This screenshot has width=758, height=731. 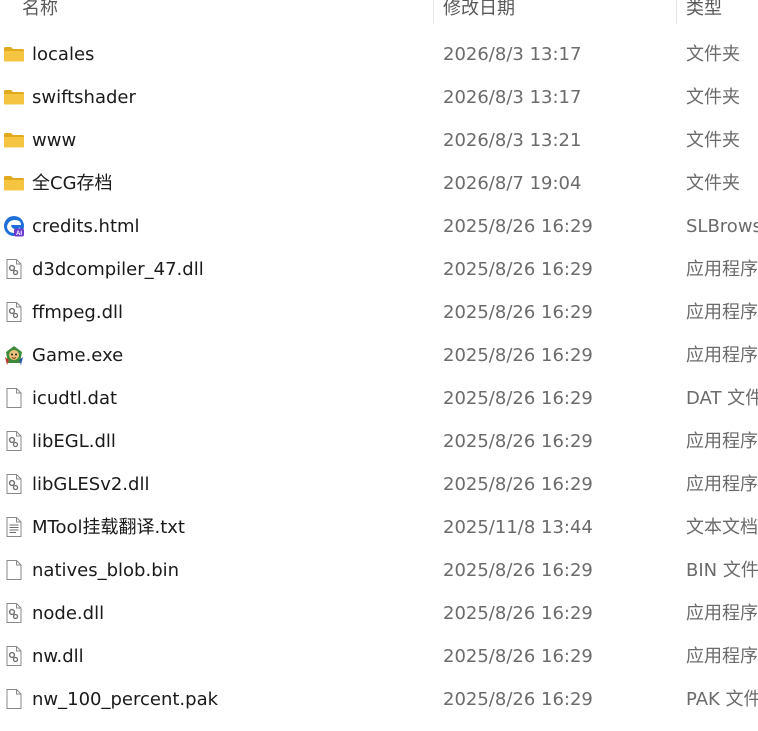 I want to click on file-date: 2025/11/8 13:44, so click(x=518, y=527).